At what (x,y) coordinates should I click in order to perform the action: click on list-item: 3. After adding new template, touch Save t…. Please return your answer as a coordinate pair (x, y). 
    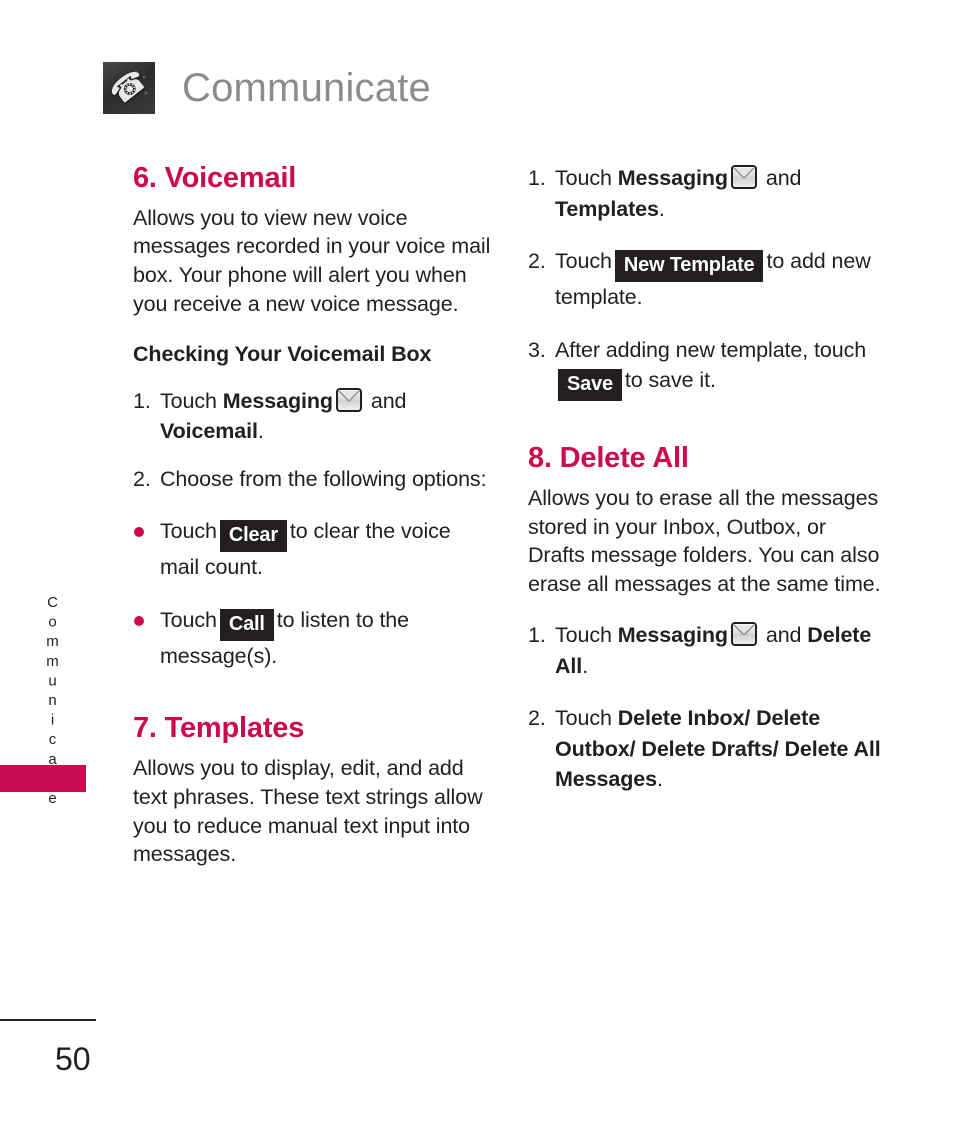
    Looking at the image, I should click on (708, 368).